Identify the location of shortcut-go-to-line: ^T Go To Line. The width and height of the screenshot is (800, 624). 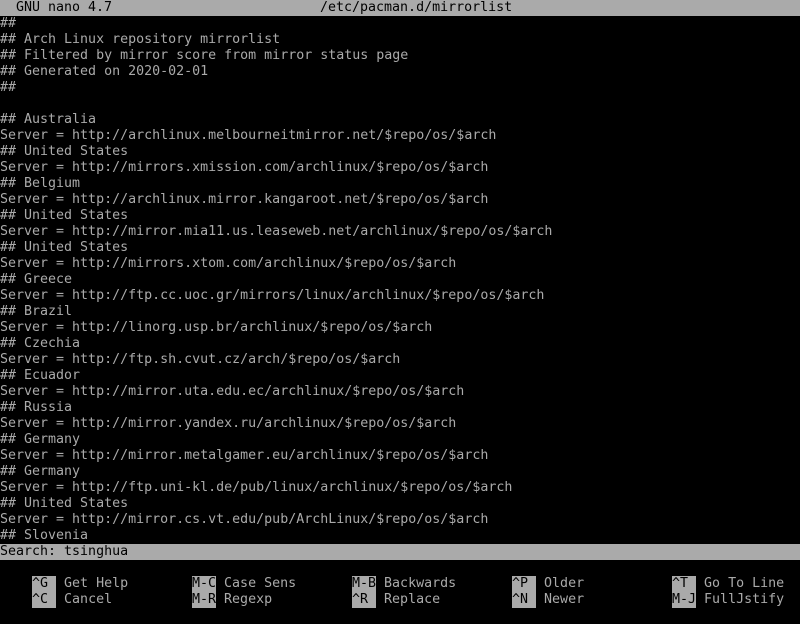
(712, 576).